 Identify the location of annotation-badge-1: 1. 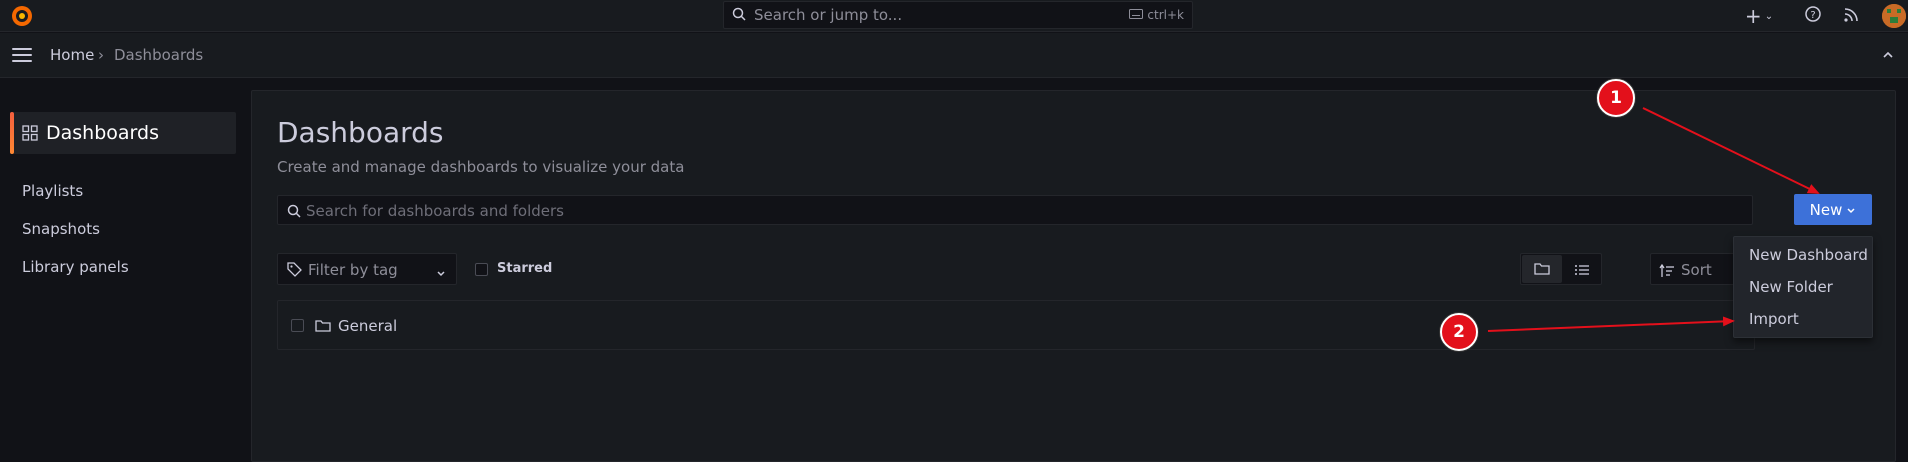
(1616, 98).